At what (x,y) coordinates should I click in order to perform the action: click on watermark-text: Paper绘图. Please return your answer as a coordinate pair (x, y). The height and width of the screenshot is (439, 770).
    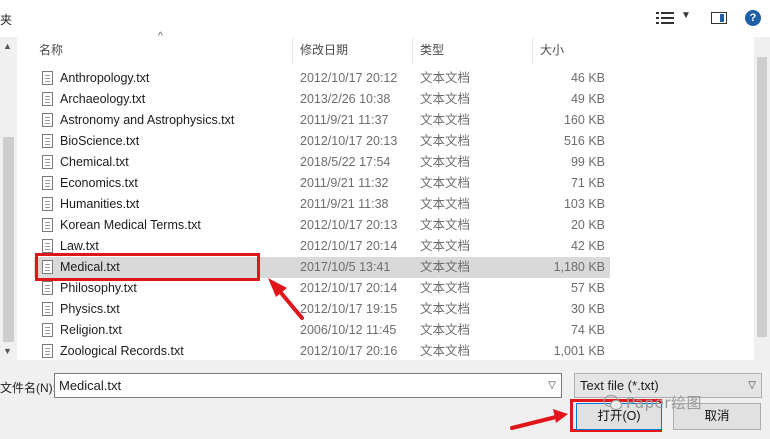
    Looking at the image, I should click on (664, 403).